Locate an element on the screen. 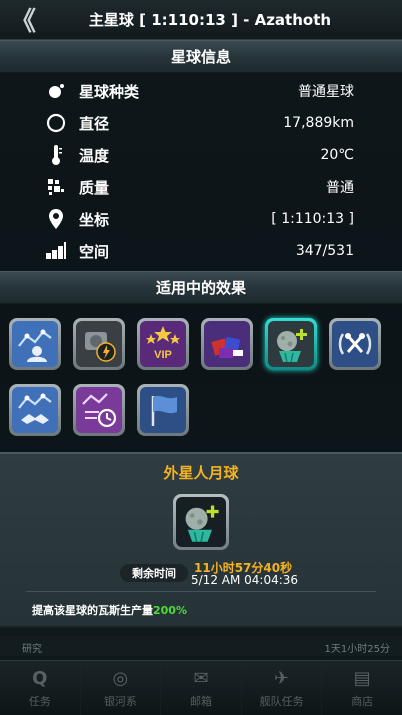 This screenshot has height=715, width=402. nav-galaxy: ◎ 银河系 is located at coordinates (121, 688).